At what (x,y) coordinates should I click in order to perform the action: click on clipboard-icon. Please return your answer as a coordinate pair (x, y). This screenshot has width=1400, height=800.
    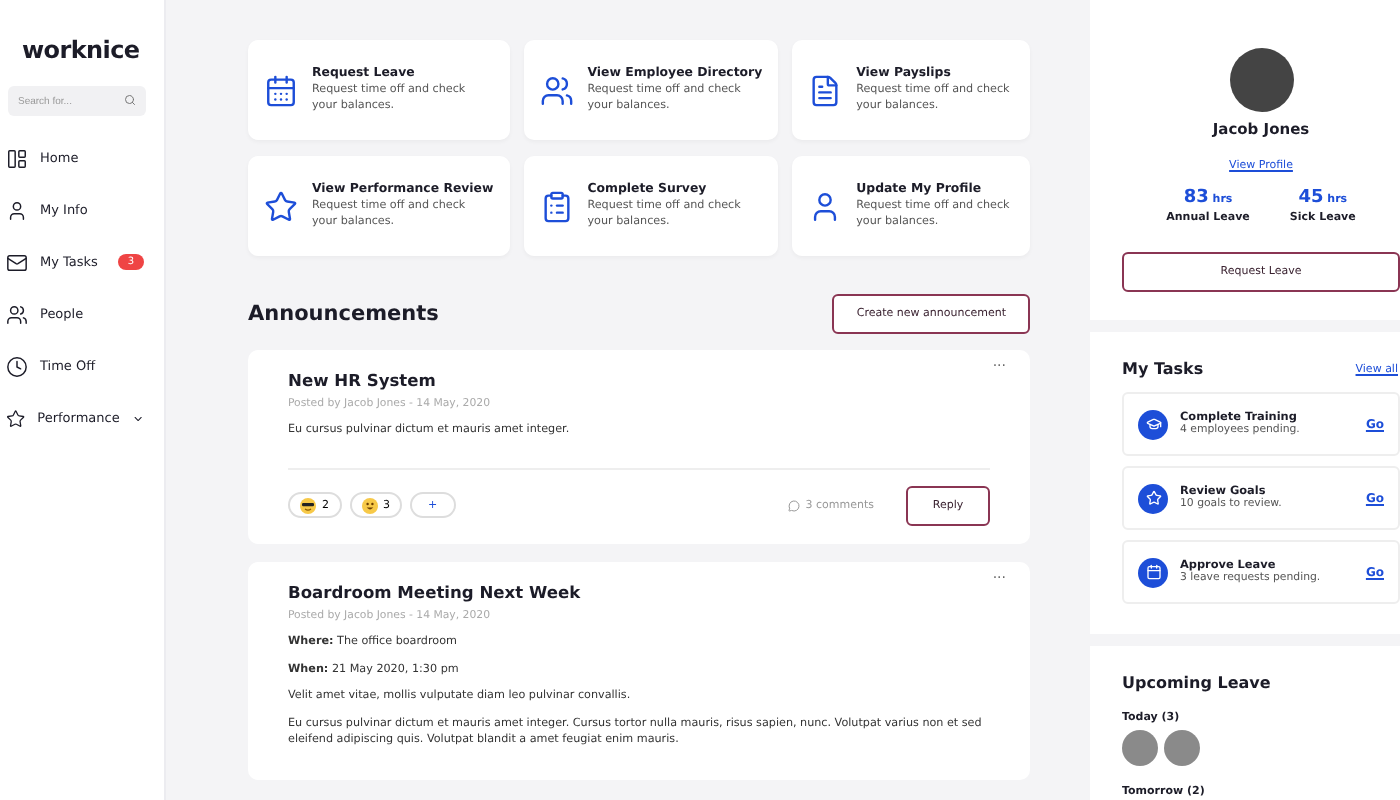
    Looking at the image, I should click on (556, 206).